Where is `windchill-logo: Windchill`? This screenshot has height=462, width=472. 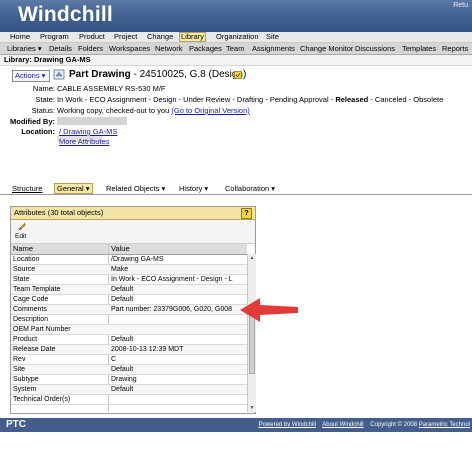 windchill-logo: Windchill is located at coordinates (65, 14).